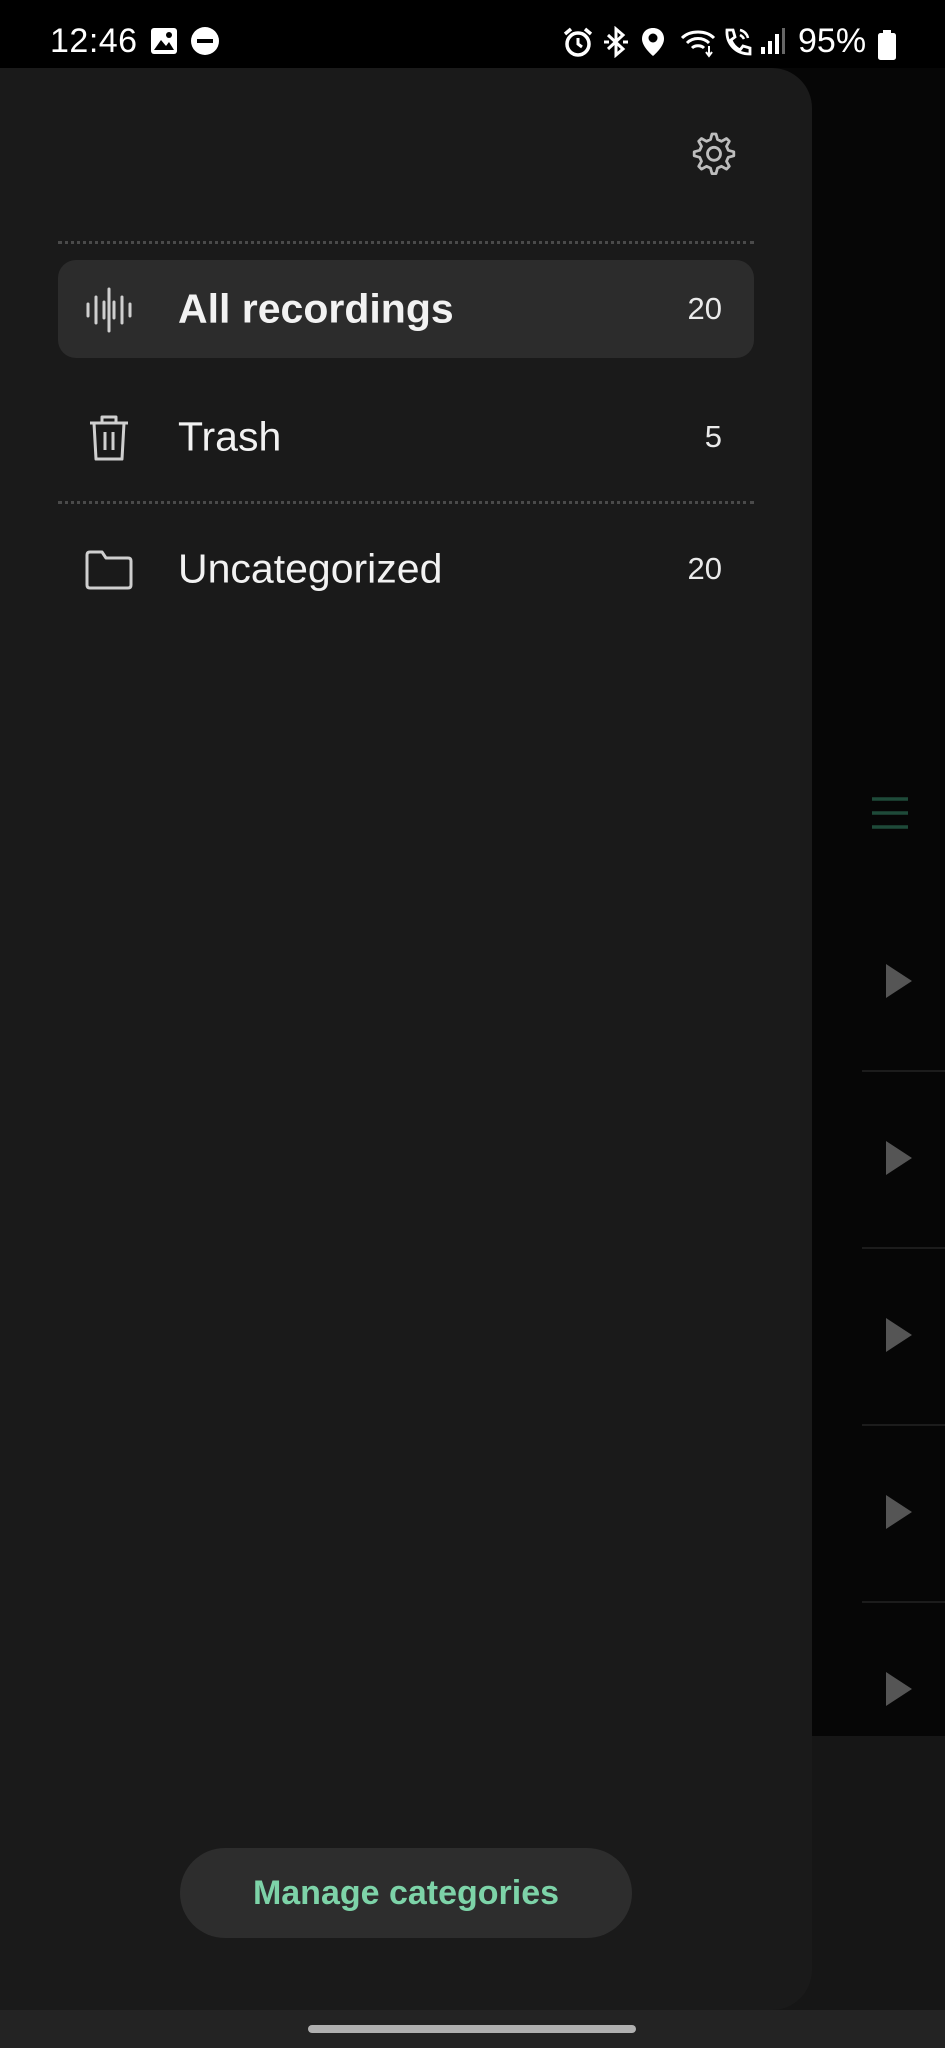 The height and width of the screenshot is (2048, 945). I want to click on drawer-item-uncategorized: Uncategorized 20, so click(406, 569).